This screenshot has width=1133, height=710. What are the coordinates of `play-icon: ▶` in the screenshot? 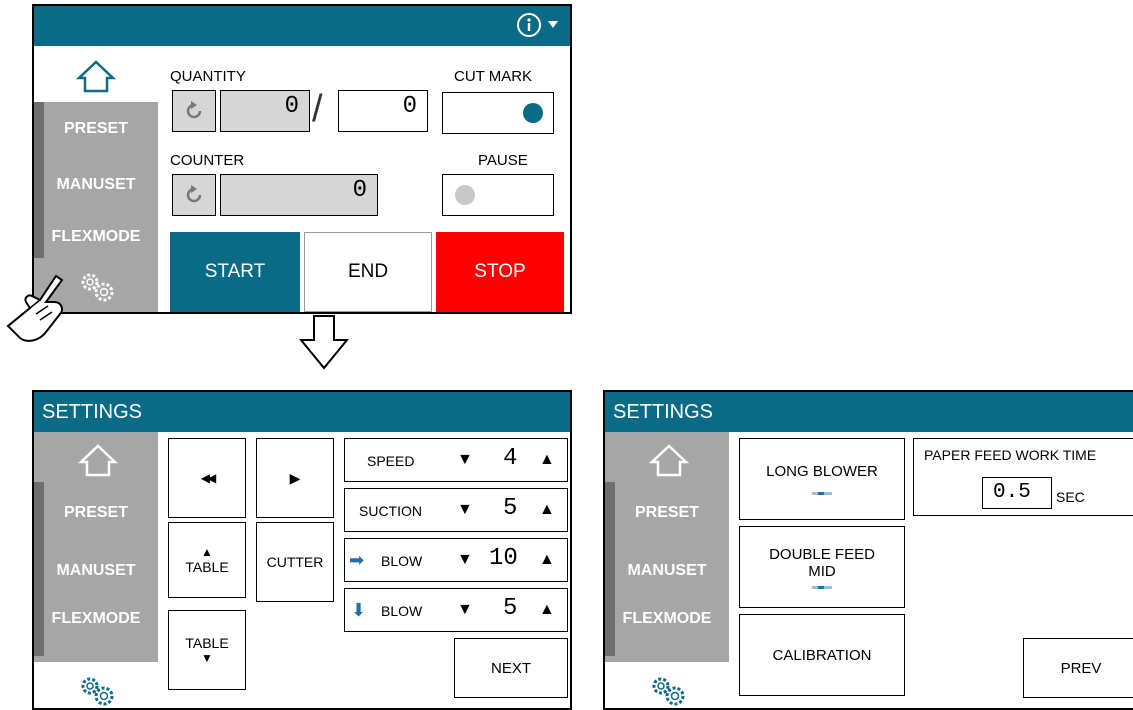 It's located at (295, 477).